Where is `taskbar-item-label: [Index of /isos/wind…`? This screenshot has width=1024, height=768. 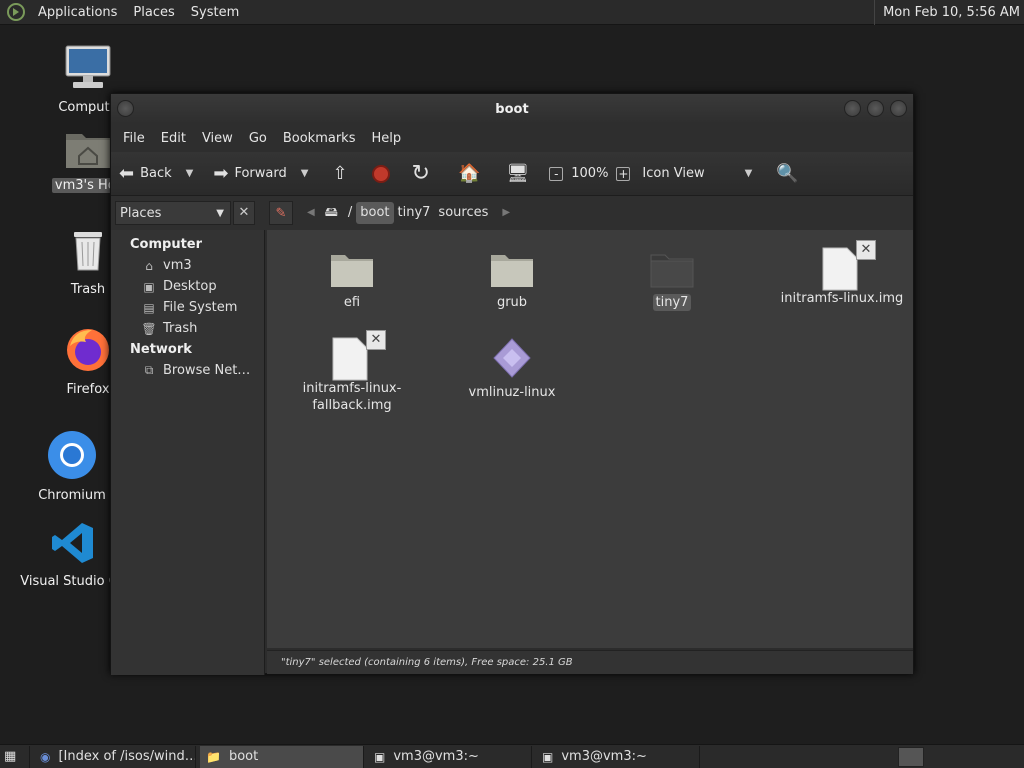
taskbar-item-label: [Index of /isos/wind… is located at coordinates (127, 756).